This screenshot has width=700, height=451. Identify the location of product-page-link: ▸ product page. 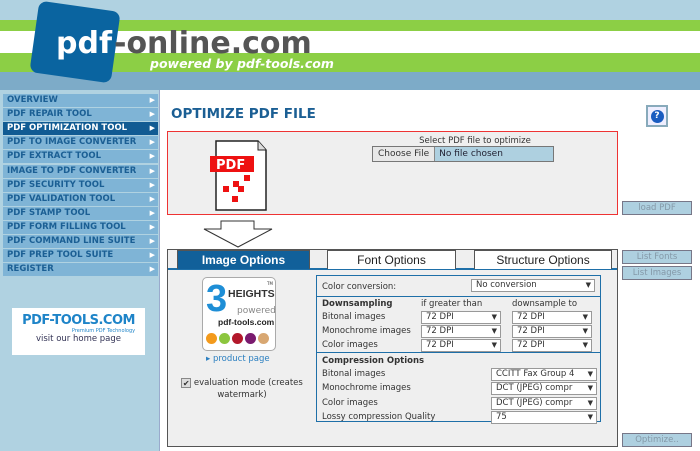
(238, 359).